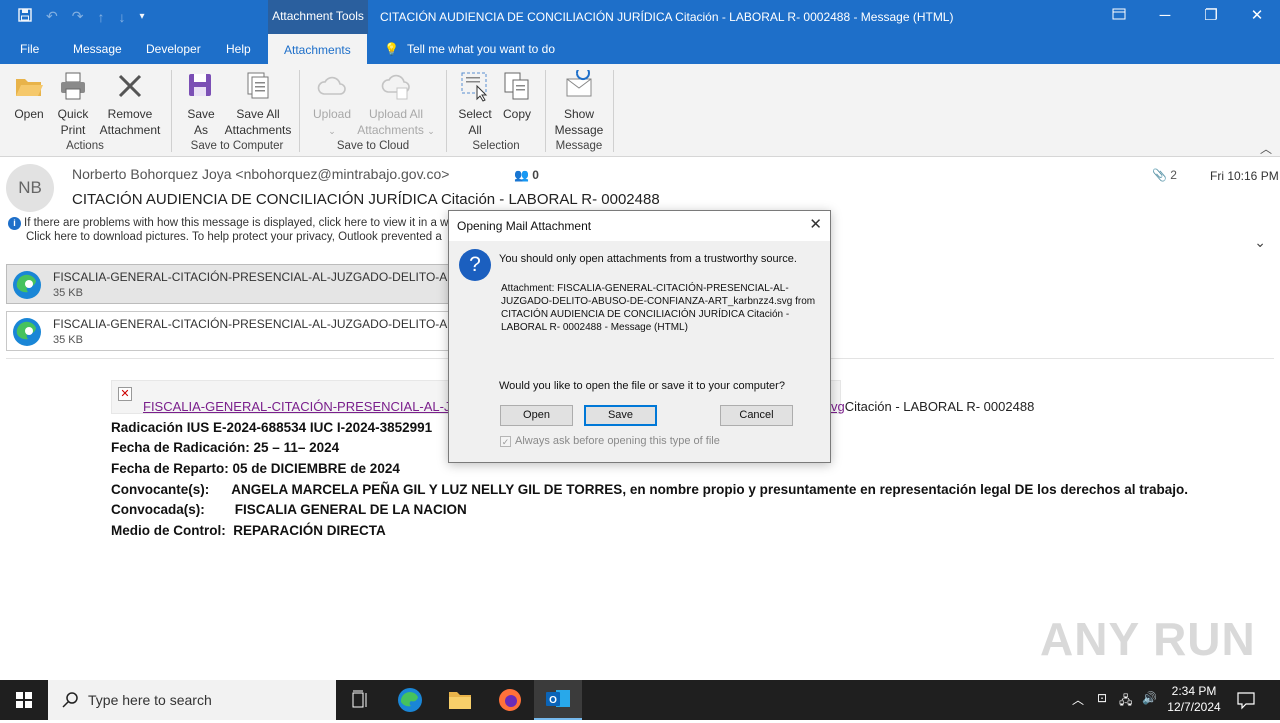 This screenshot has width=1280, height=723. I want to click on open-label: Open, so click(29, 114).